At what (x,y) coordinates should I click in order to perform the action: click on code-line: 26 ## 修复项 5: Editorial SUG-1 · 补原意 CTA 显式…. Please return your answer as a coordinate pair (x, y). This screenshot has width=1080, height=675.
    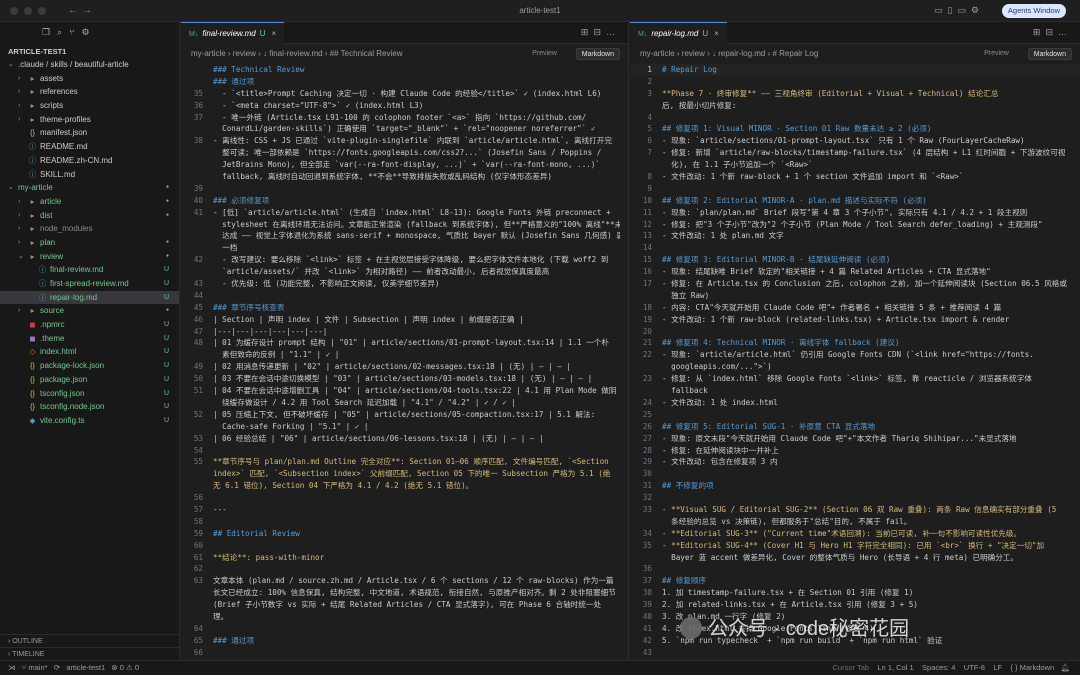
    Looking at the image, I should click on (855, 427).